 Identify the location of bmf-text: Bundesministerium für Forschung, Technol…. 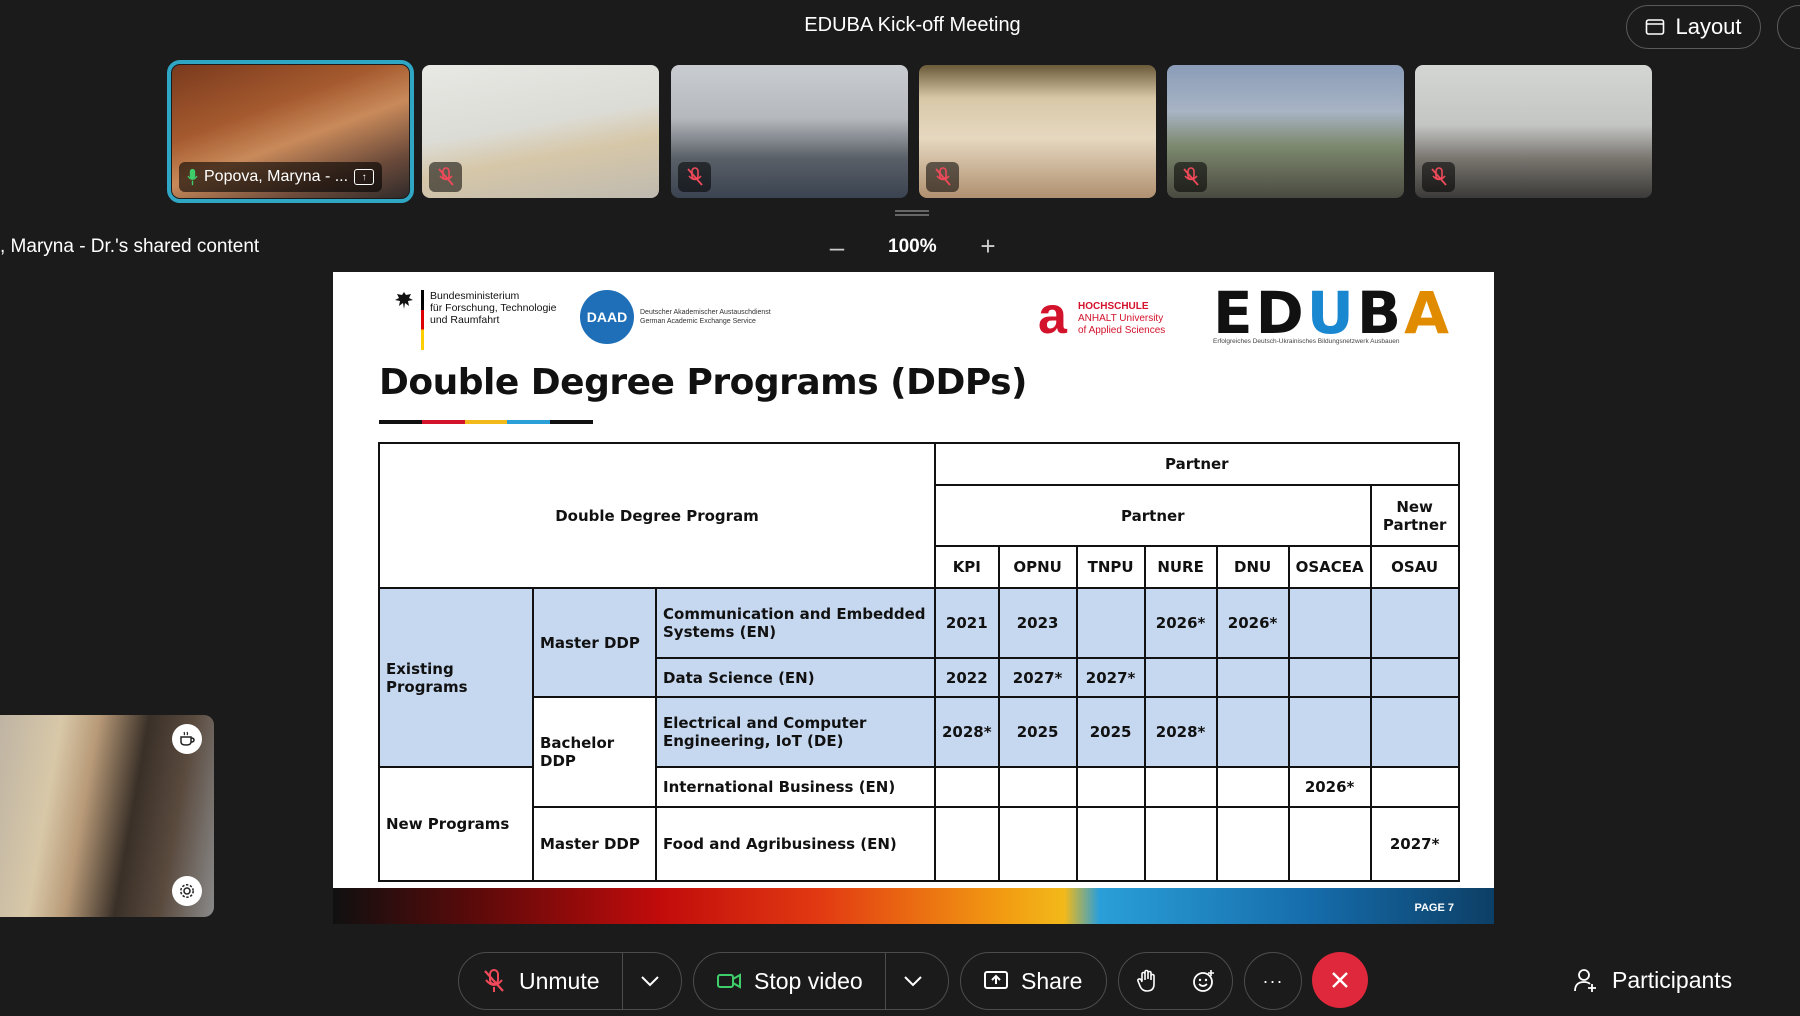
(493, 308).